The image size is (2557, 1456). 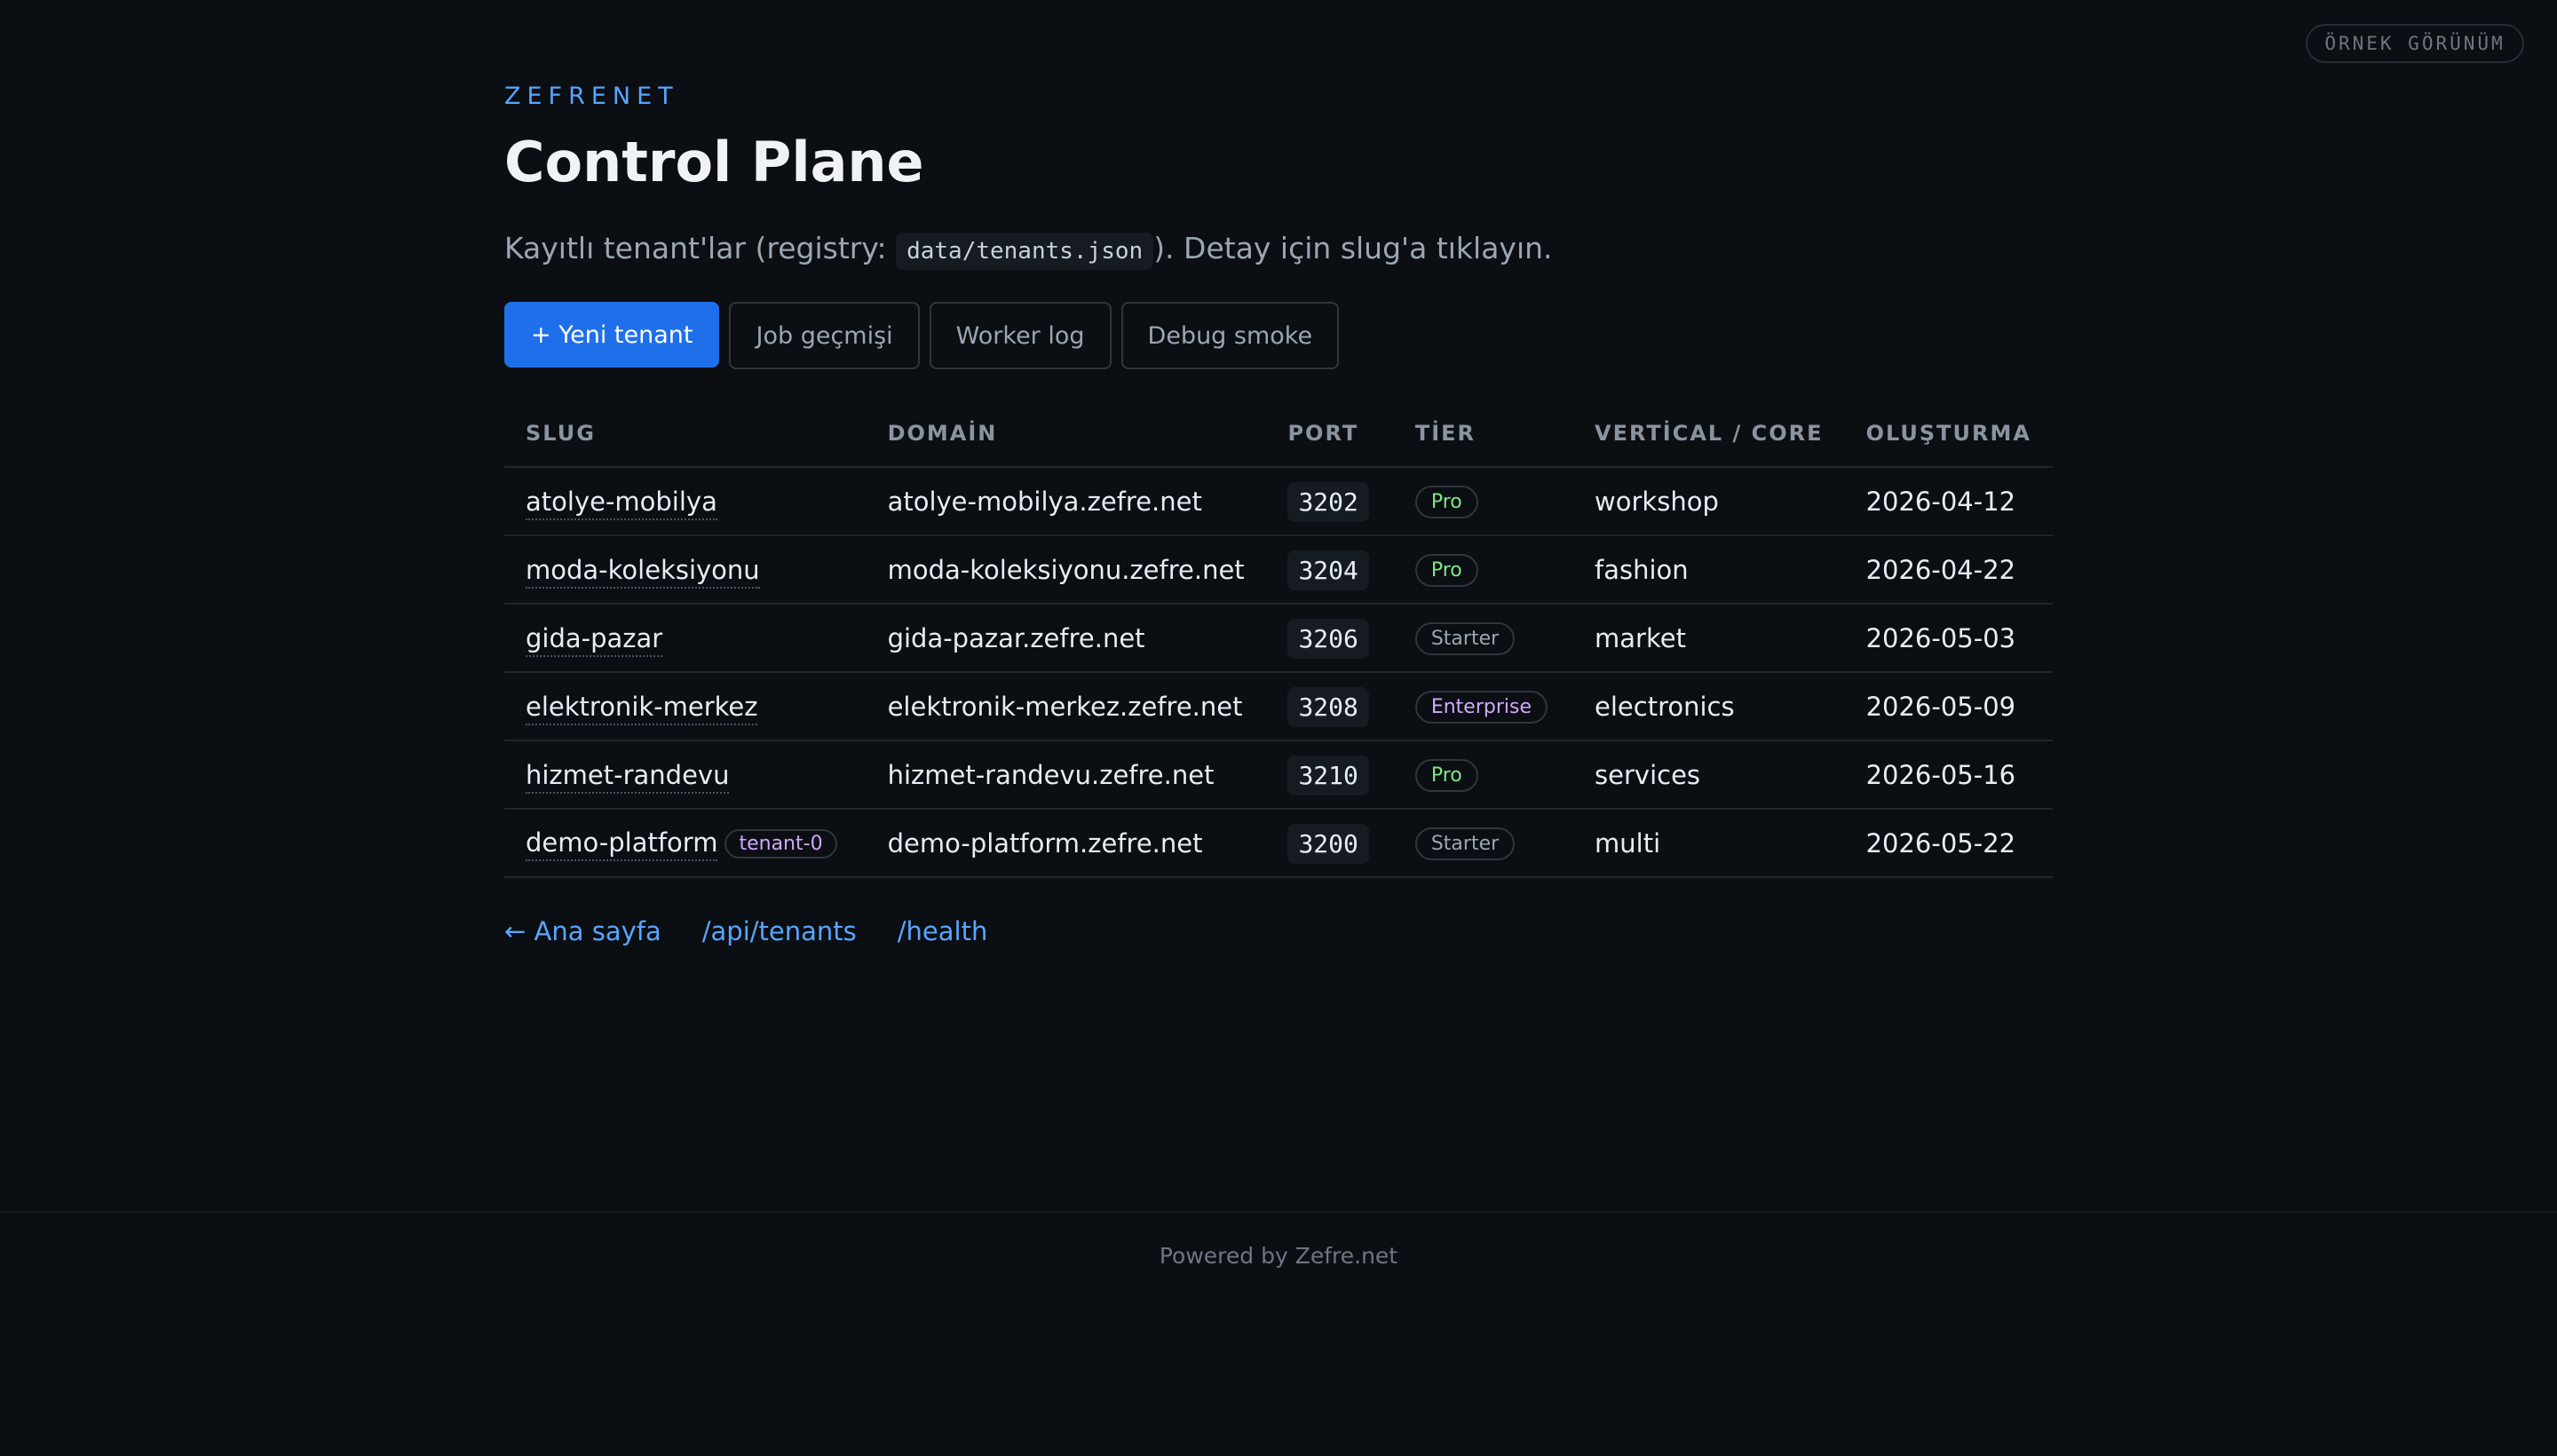 What do you see at coordinates (1328, 570) in the screenshot?
I see `tenant-port: 3204` at bounding box center [1328, 570].